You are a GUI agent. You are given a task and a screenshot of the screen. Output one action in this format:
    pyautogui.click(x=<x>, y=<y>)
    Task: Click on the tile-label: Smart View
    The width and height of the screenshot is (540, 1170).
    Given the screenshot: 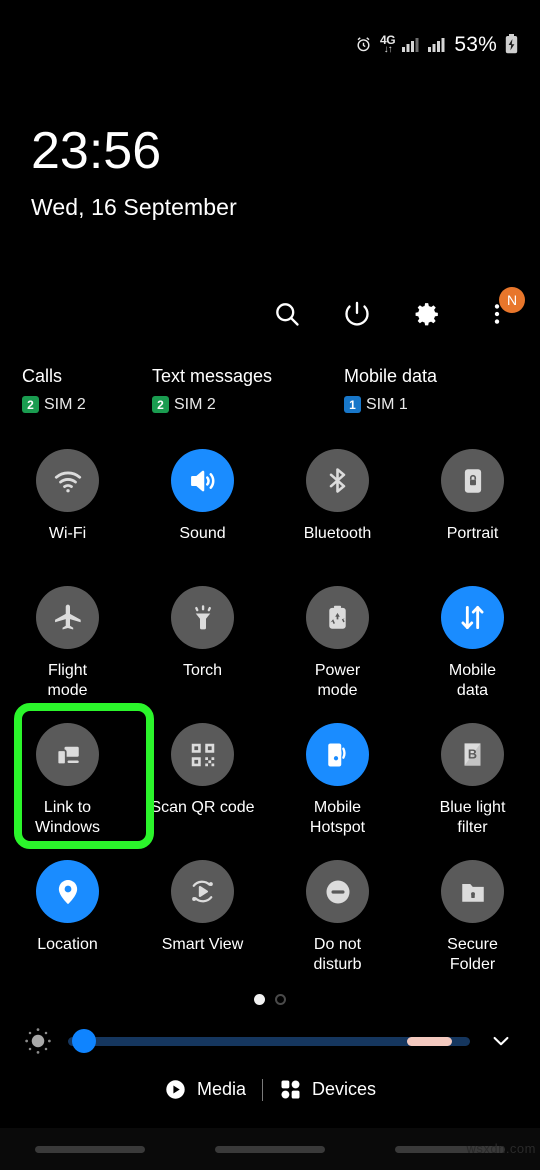 What is the action you would take?
    pyautogui.click(x=202, y=944)
    